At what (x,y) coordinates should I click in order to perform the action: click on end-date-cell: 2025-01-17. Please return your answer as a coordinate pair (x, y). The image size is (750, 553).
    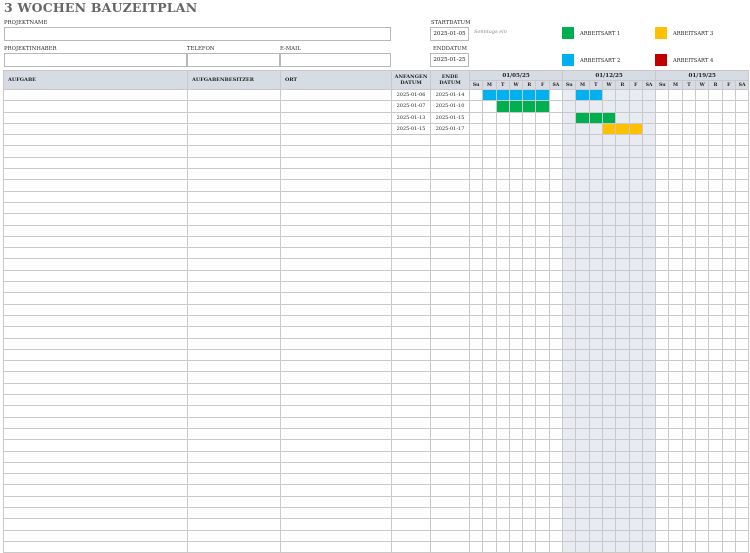
    Looking at the image, I should click on (450, 129).